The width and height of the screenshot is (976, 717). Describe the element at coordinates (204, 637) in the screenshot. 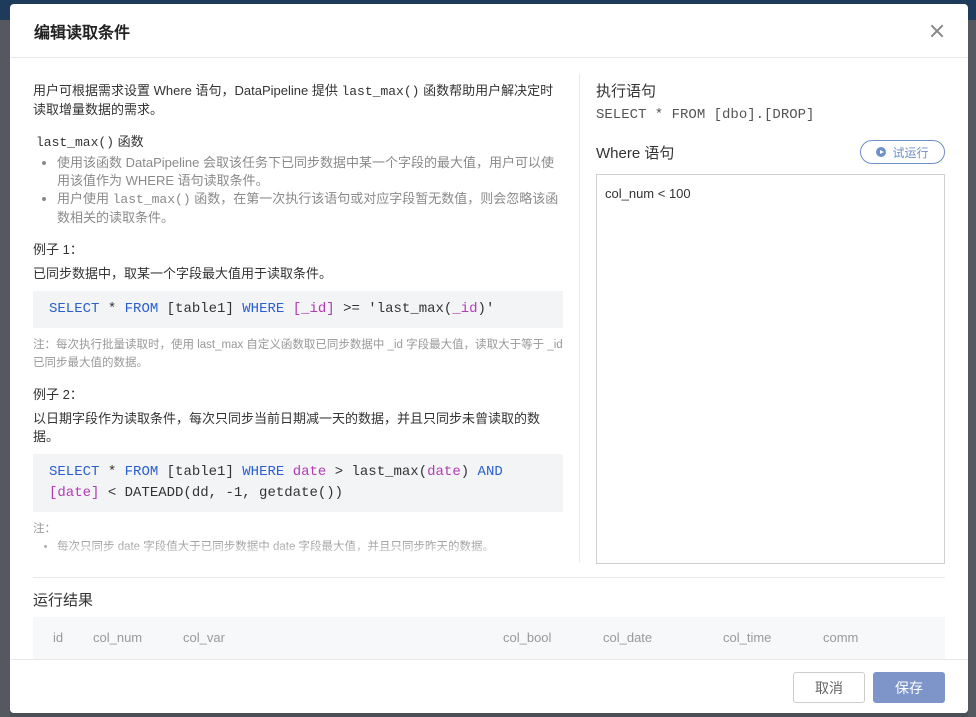

I see `column-header: col_var` at that location.